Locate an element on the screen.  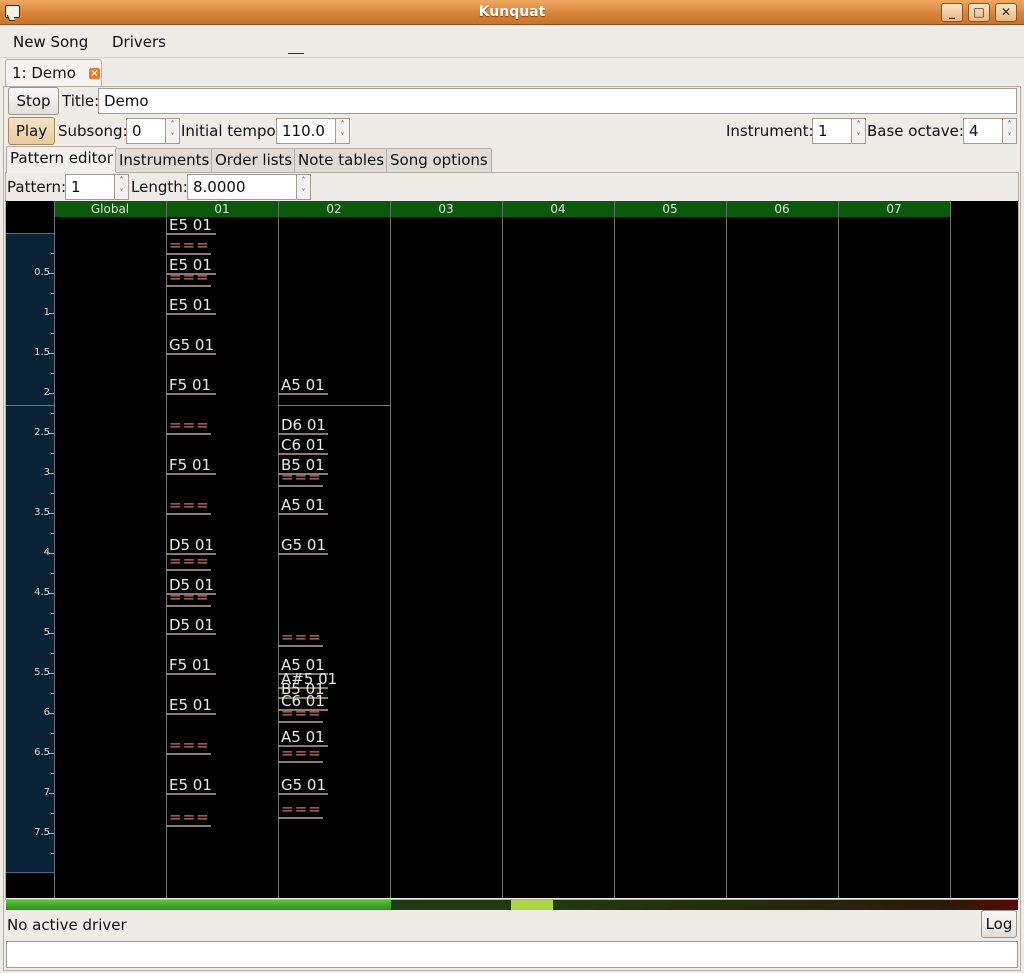
length-input: 8.0000 is located at coordinates (242, 187).